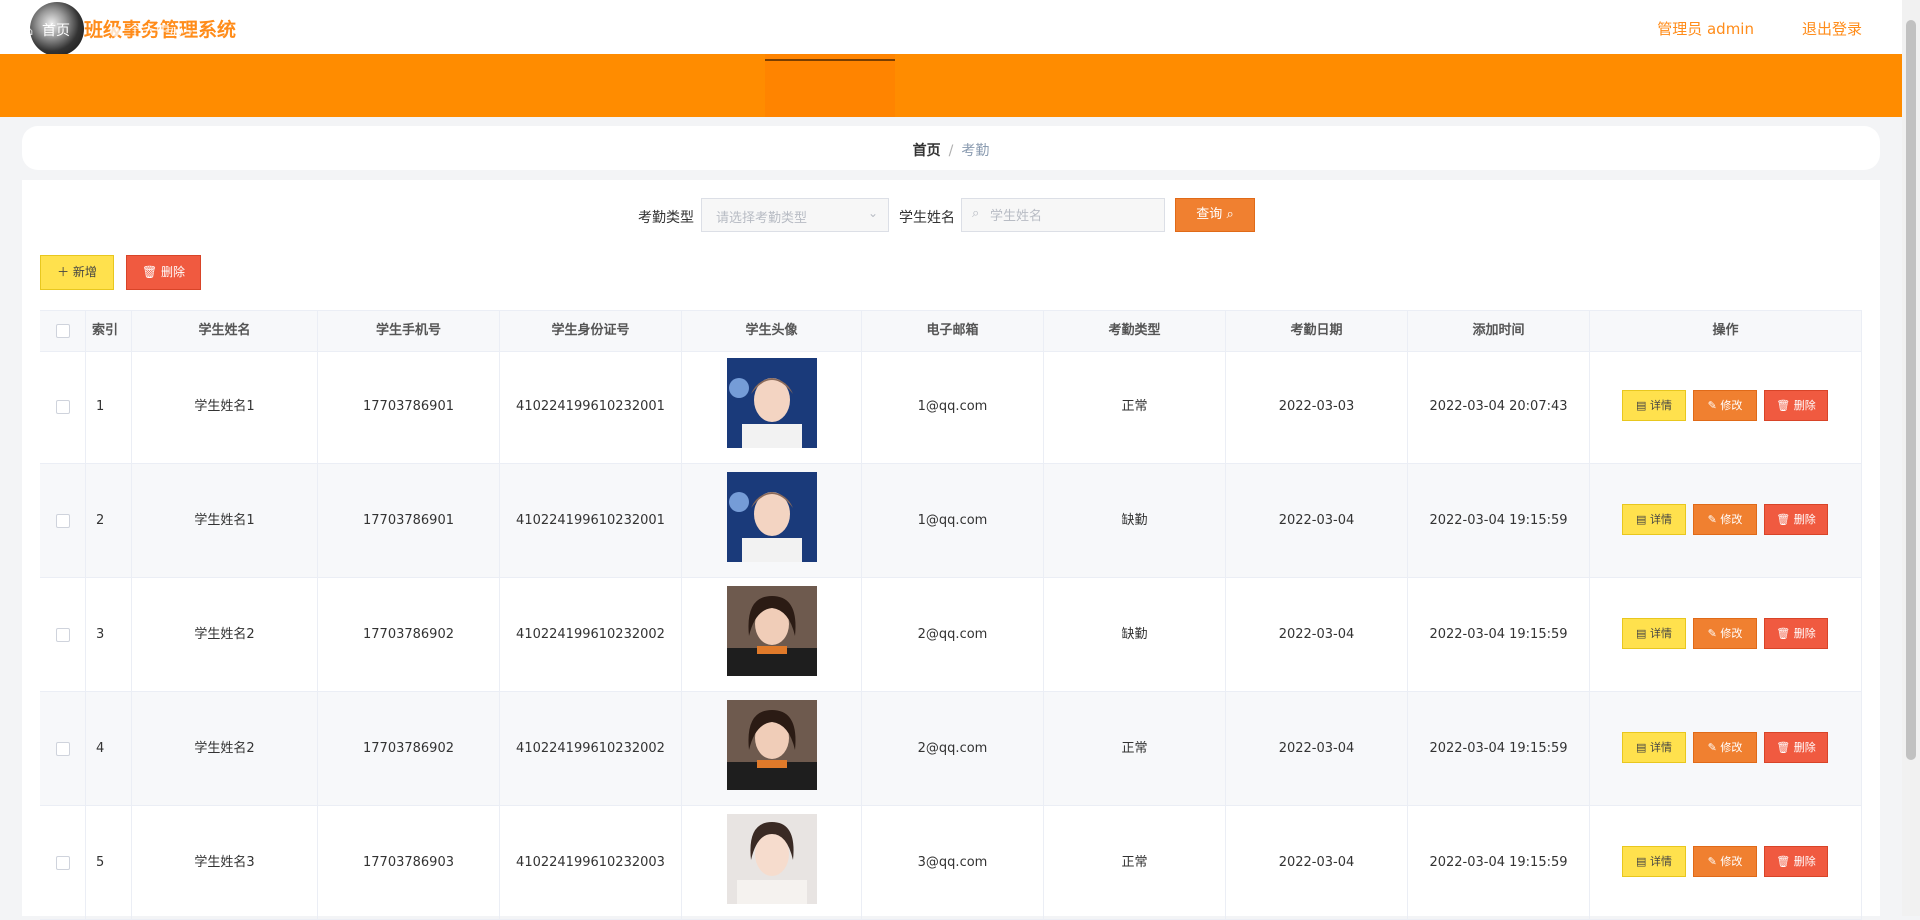  What do you see at coordinates (150, 31) in the screenshot?
I see `nav-item-personal: ● 个人中心 ▾` at bounding box center [150, 31].